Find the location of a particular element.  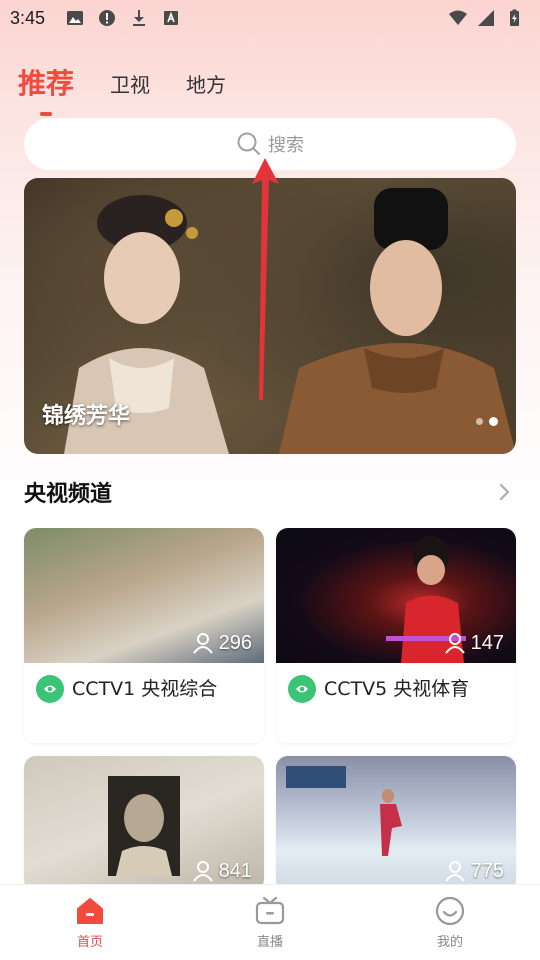

notification-icons is located at coordinates (123, 18).